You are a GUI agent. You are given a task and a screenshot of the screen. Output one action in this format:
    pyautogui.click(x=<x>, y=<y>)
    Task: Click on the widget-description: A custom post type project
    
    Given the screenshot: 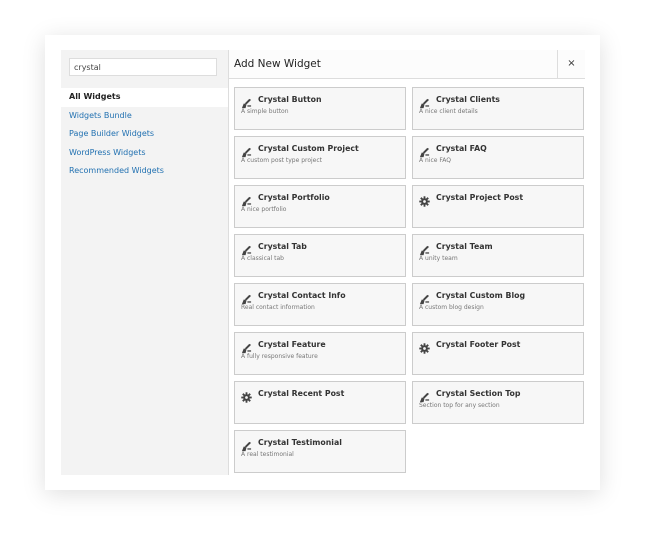 What is the action you would take?
    pyautogui.click(x=282, y=160)
    